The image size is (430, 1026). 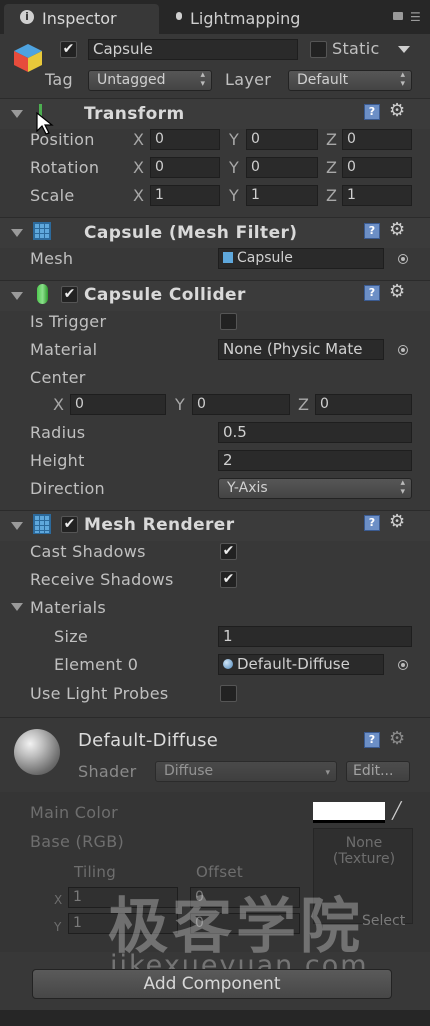 I want to click on direction-label: Direction, so click(x=67, y=488).